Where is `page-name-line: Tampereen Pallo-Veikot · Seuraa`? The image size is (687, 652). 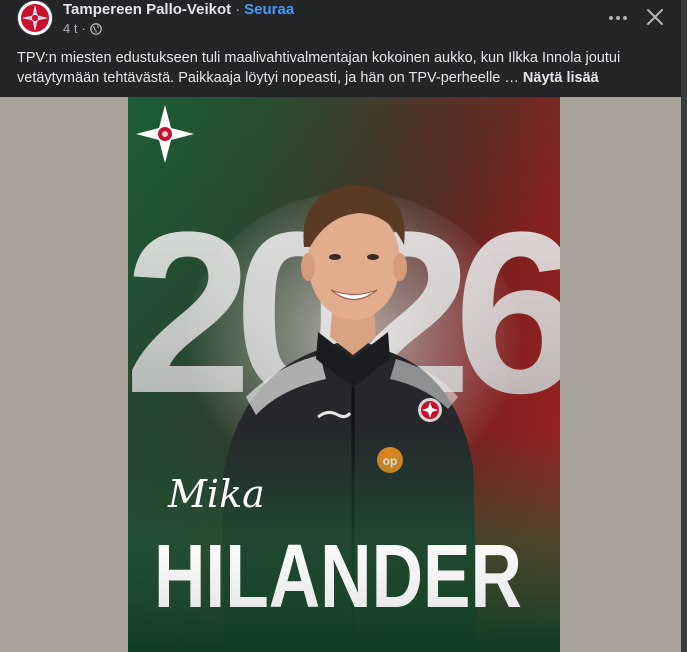
page-name-line: Tampereen Pallo-Veikot · Seuraa is located at coordinates (178, 9).